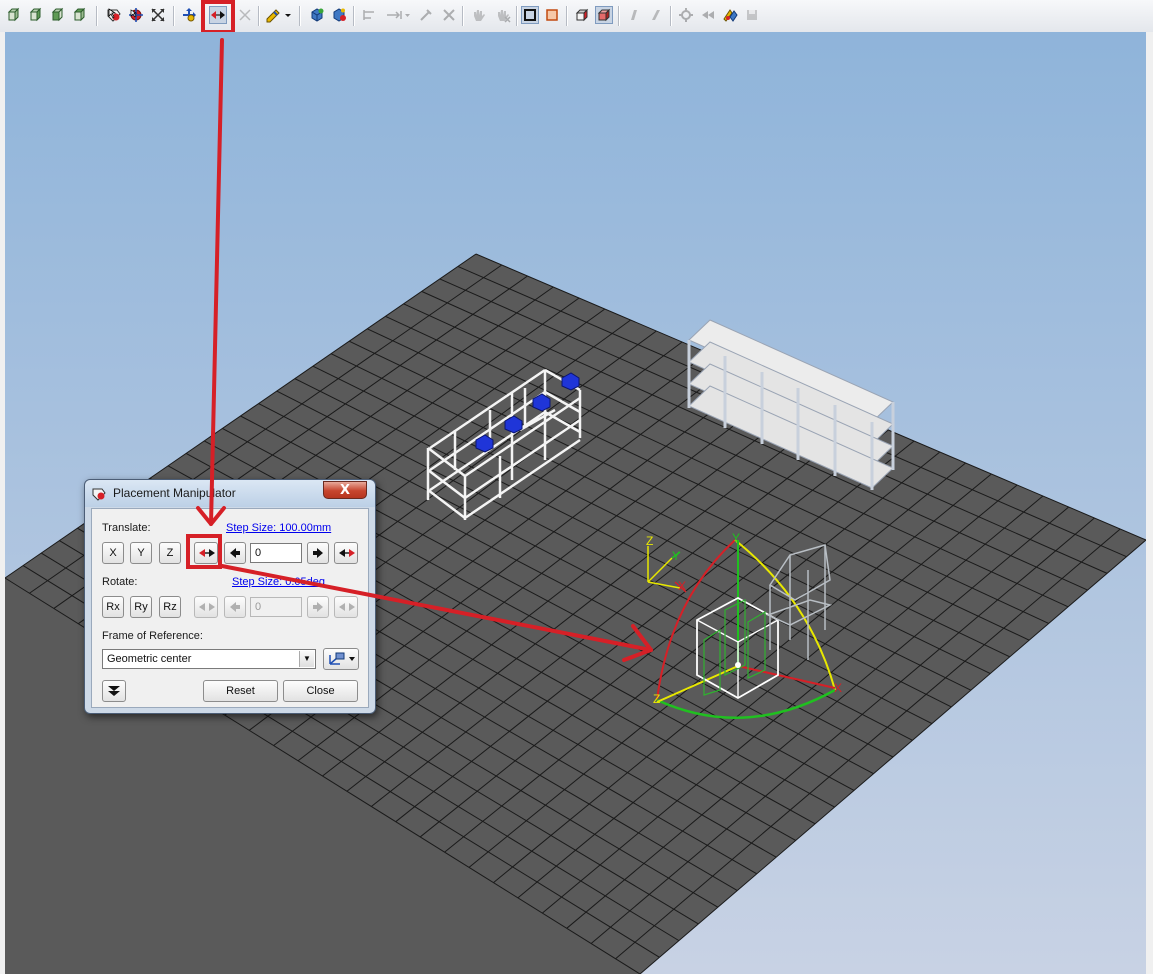 The width and height of the screenshot is (1153, 974). I want to click on scale-icon, so click(158, 15).